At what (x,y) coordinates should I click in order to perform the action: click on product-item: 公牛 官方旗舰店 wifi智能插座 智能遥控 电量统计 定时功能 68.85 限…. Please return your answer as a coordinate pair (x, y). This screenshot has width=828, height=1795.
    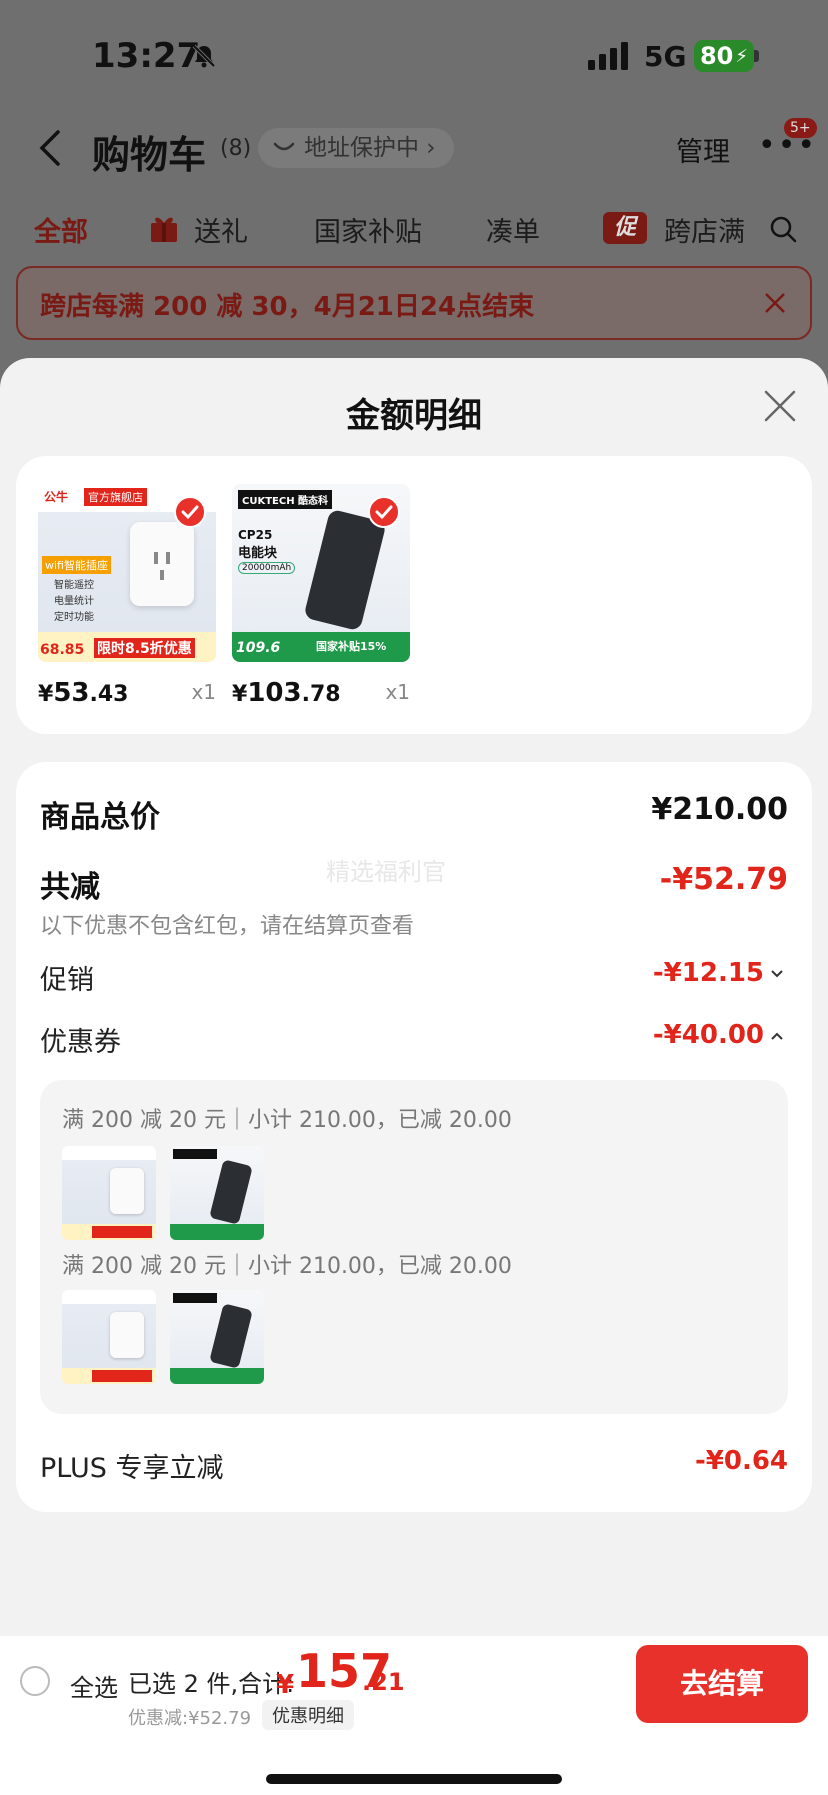
    Looking at the image, I should click on (127, 596).